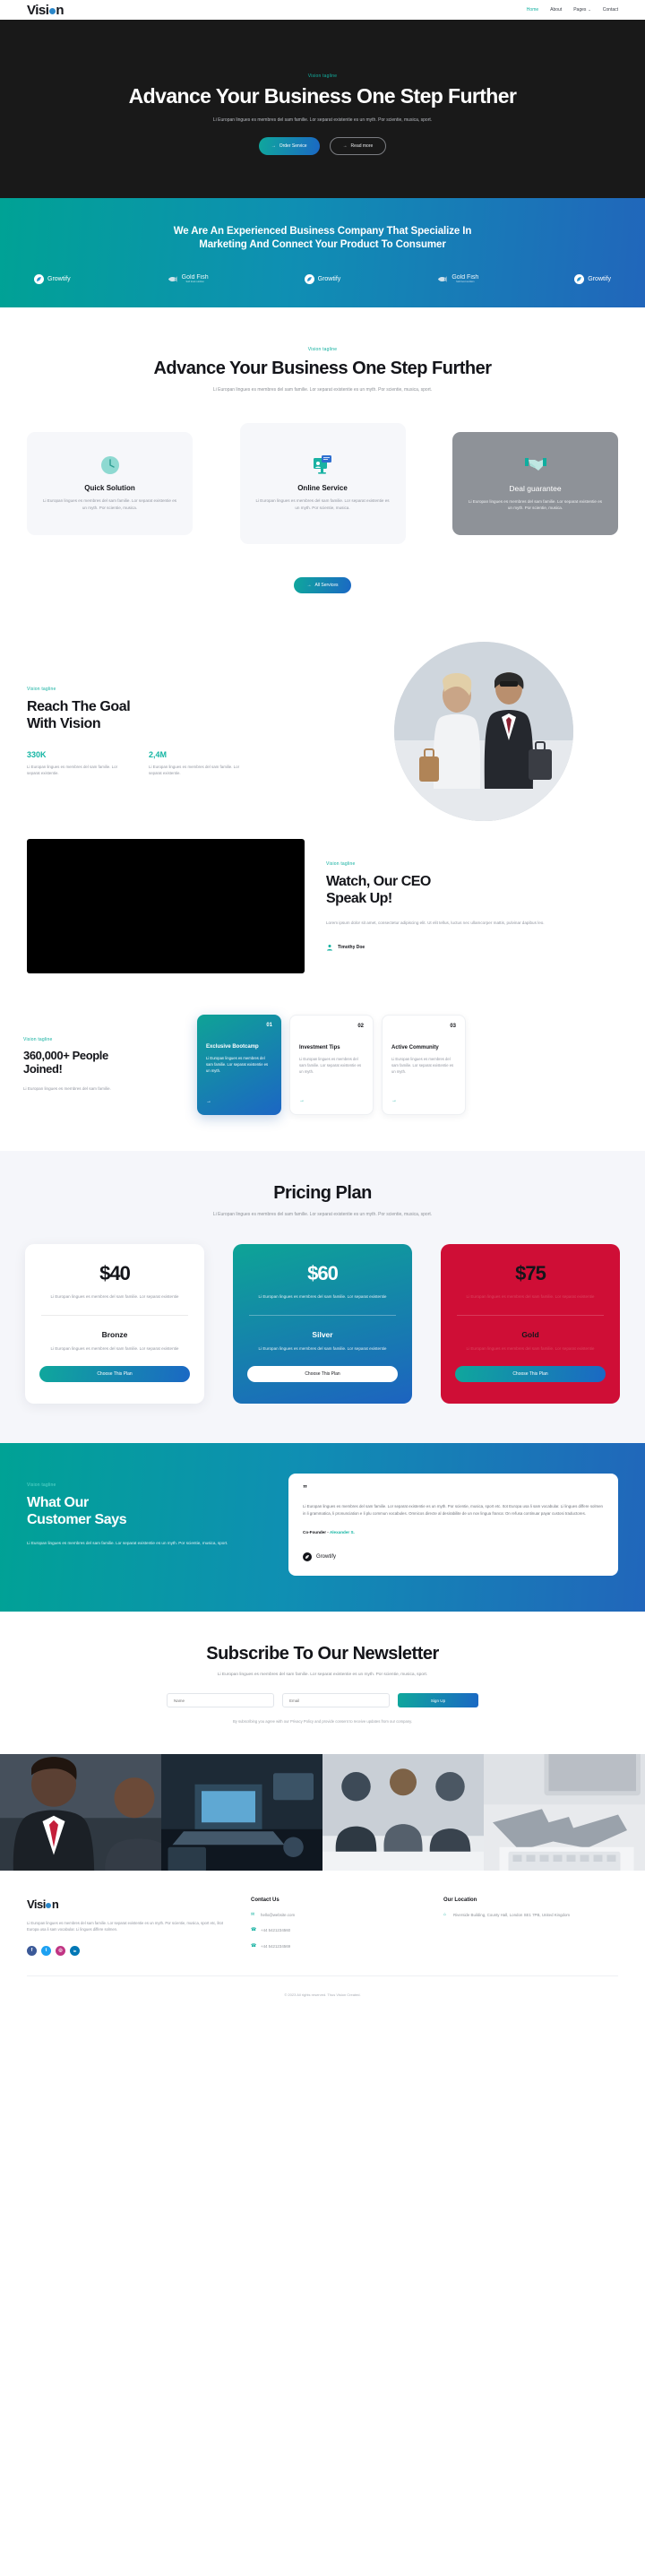  I want to click on pricing-price-gold: $75, so click(530, 1272).